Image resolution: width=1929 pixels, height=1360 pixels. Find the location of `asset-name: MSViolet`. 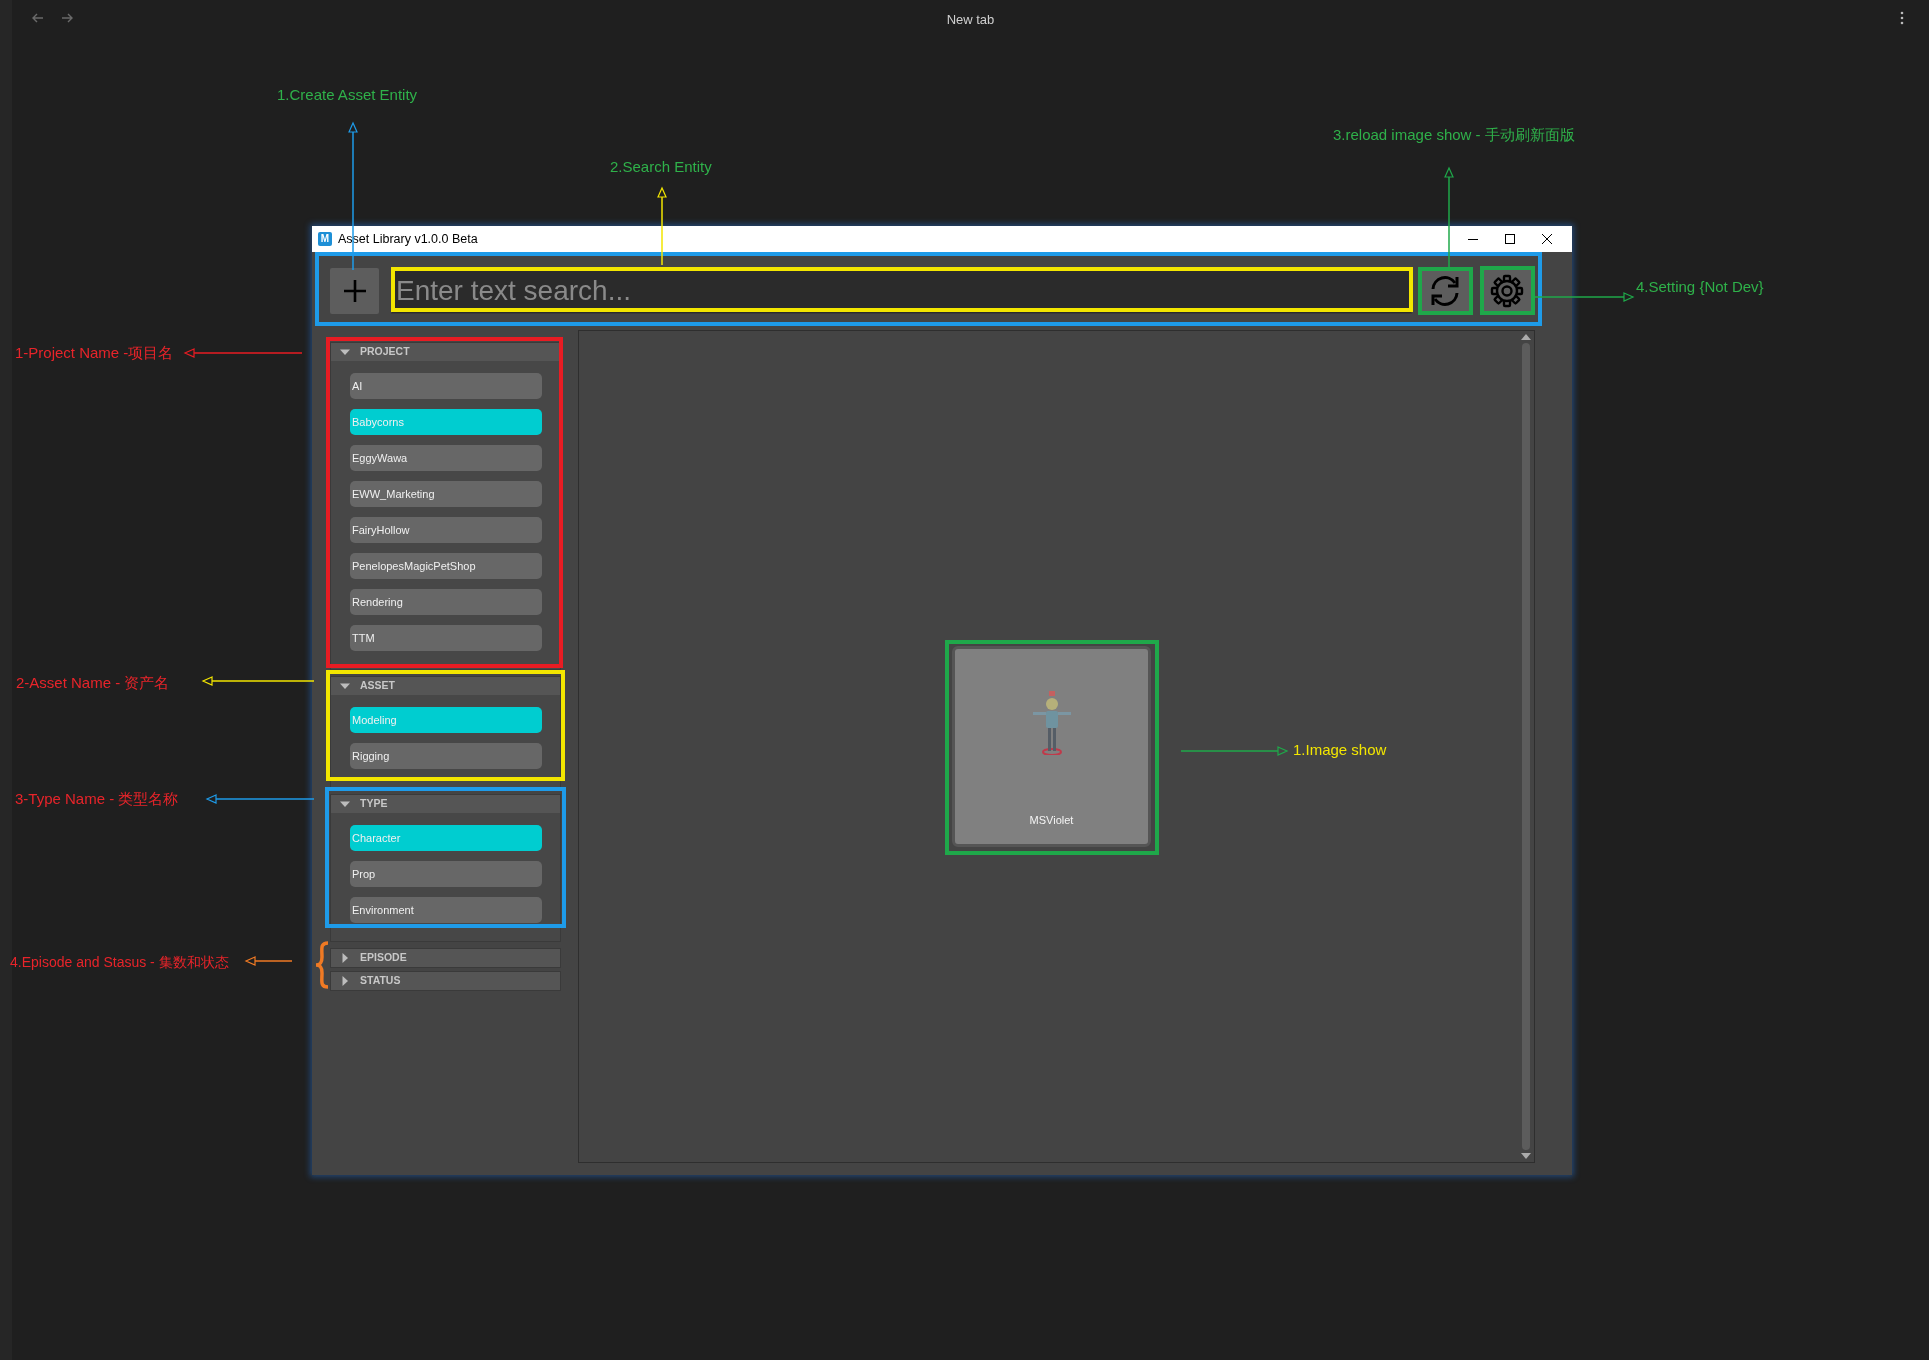

asset-name: MSViolet is located at coordinates (1051, 820).